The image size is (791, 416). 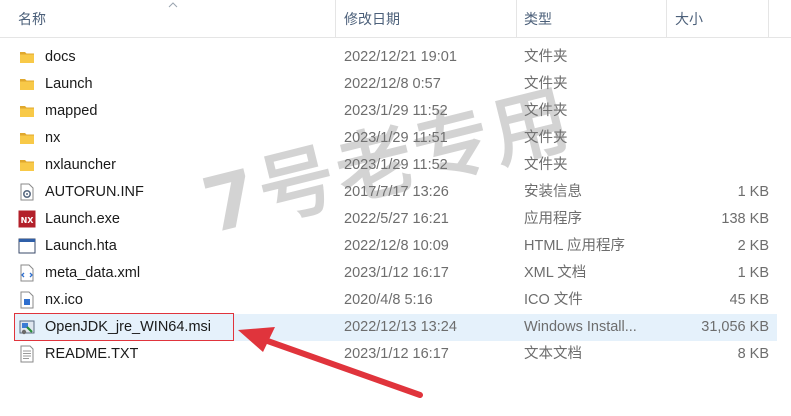 I want to click on settings-file-icon, so click(x=27, y=192).